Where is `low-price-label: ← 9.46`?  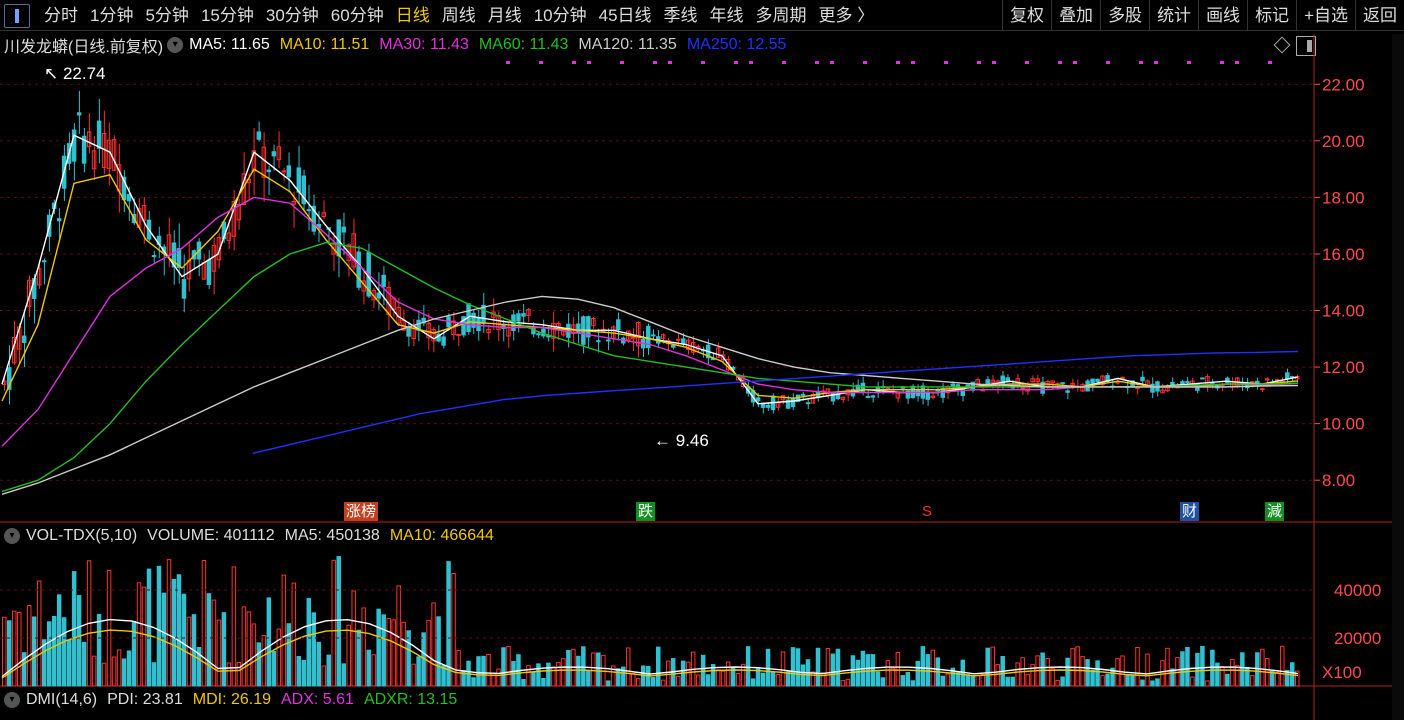 low-price-label: ← 9.46 is located at coordinates (681, 440).